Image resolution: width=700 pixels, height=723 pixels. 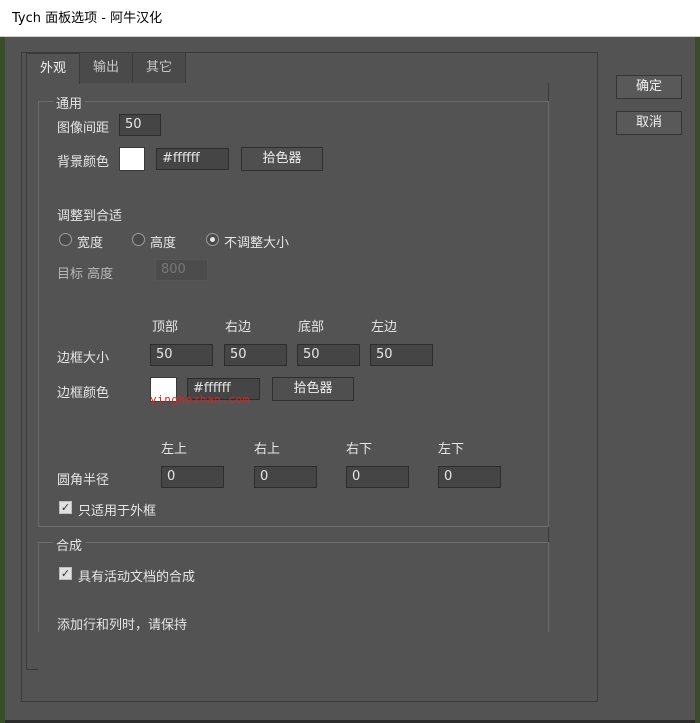 I want to click on background-edge-right, so click(x=697, y=380).